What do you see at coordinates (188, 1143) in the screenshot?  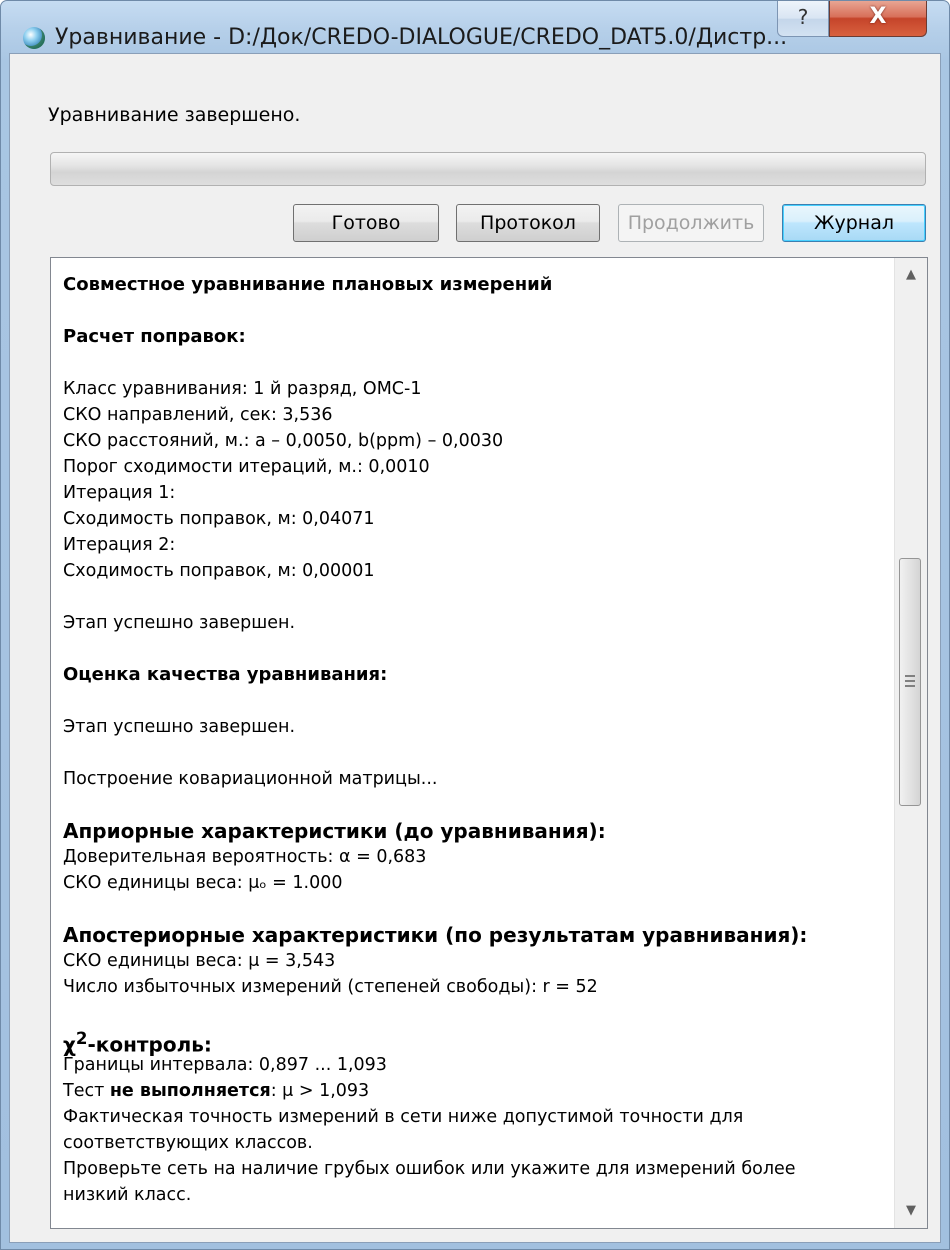 I see `note-line: соответствующих классов.` at bounding box center [188, 1143].